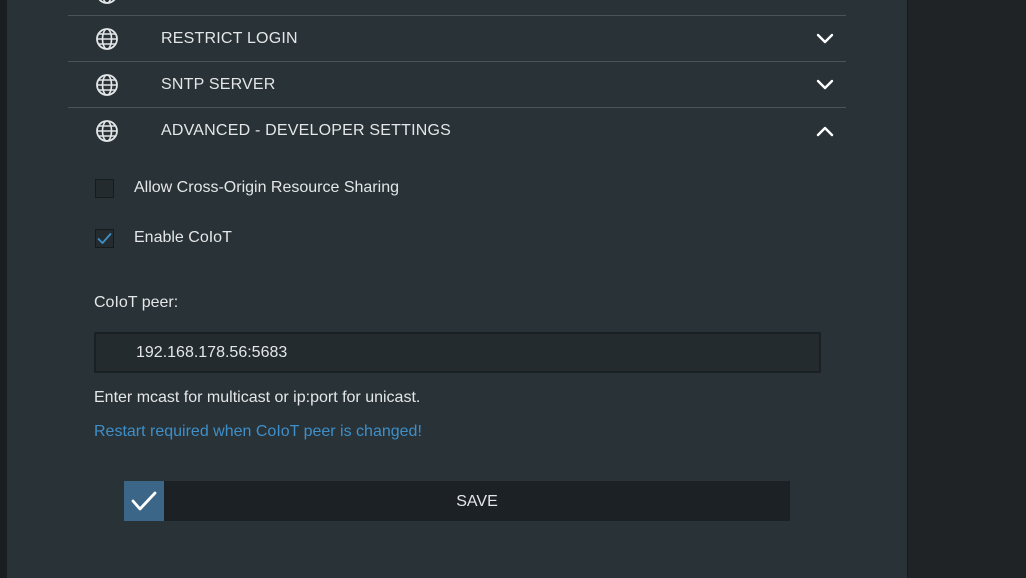 The height and width of the screenshot is (578, 1026). I want to click on section-header-previous, so click(457, 8).